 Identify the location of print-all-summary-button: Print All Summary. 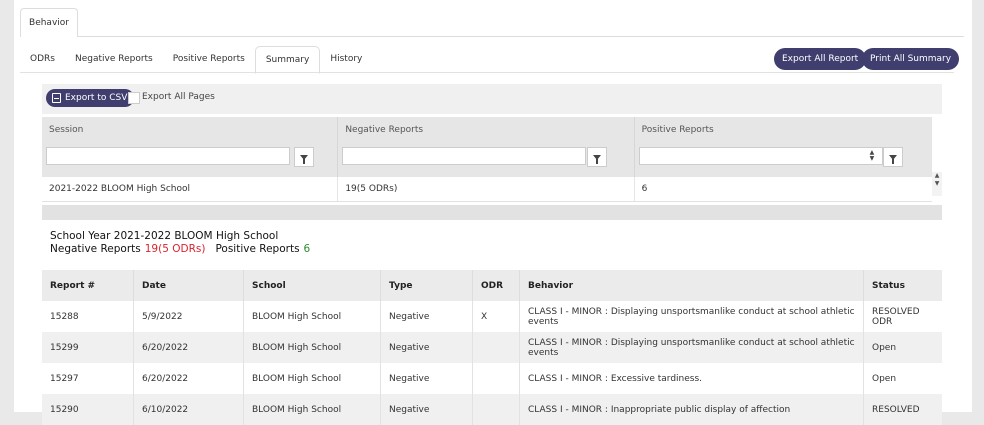
(911, 59).